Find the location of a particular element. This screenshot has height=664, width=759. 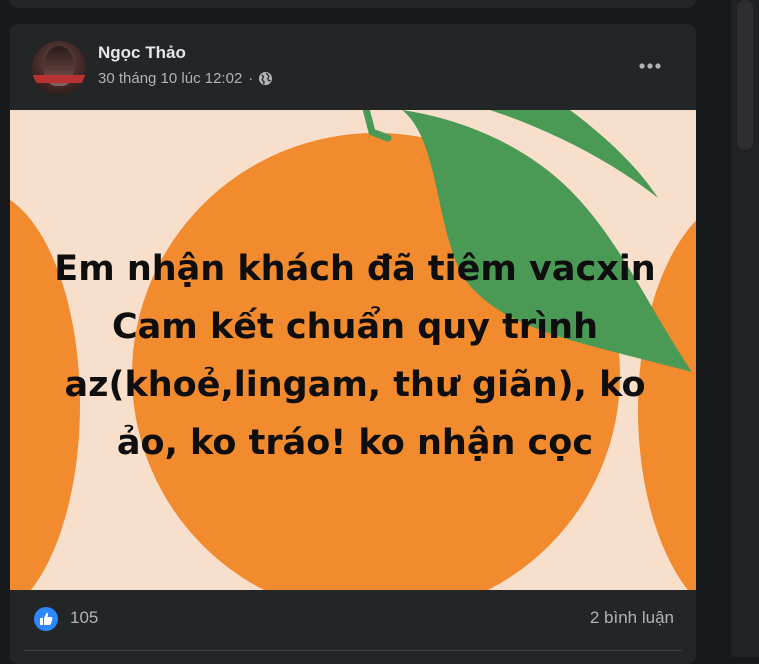

caption-line: Em nhận khách đã tiêm vacxin is located at coordinates (355, 269).